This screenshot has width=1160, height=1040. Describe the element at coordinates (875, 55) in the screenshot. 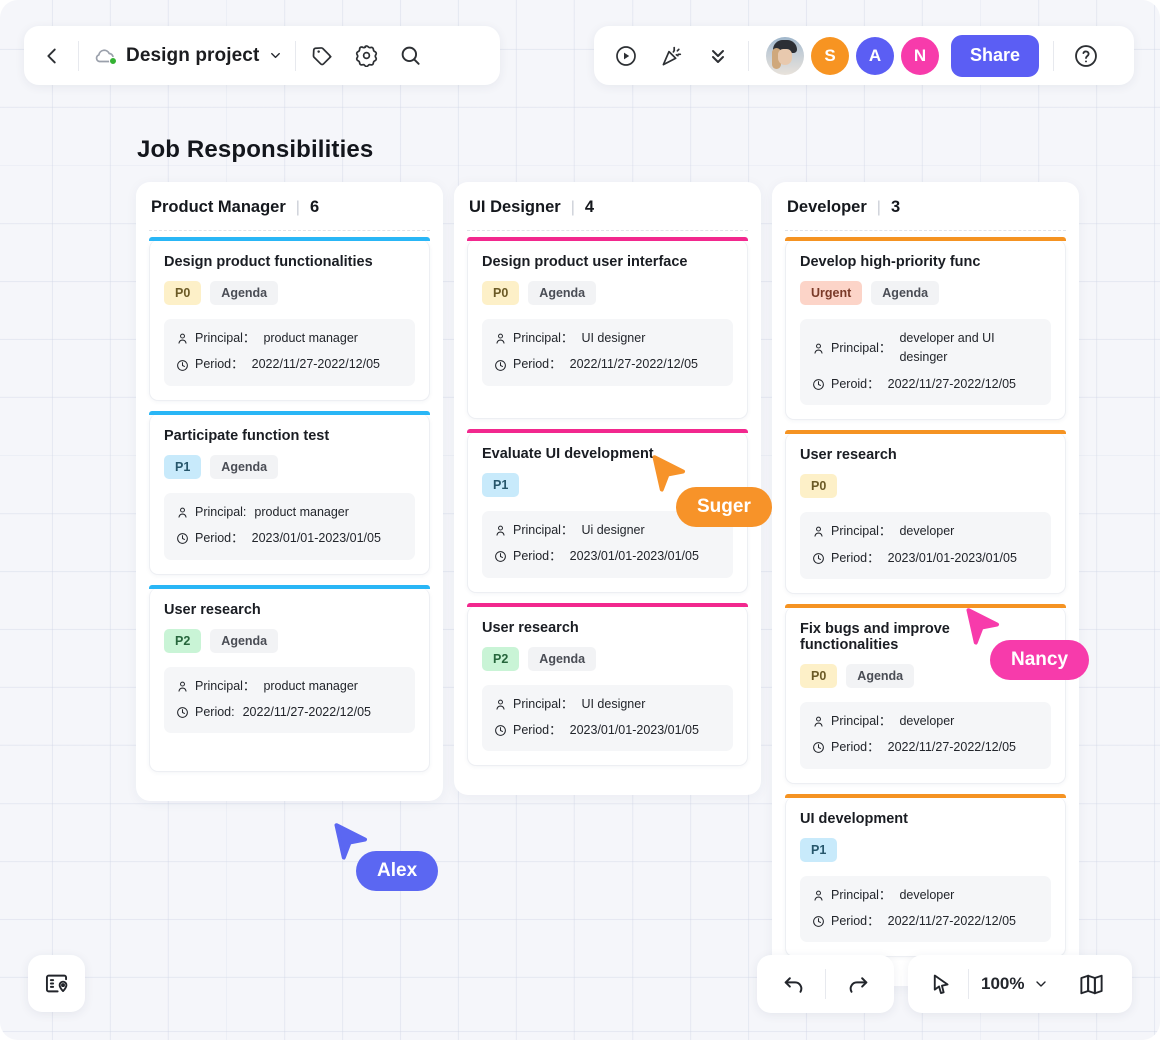

I see `user-avatar-a: A` at that location.